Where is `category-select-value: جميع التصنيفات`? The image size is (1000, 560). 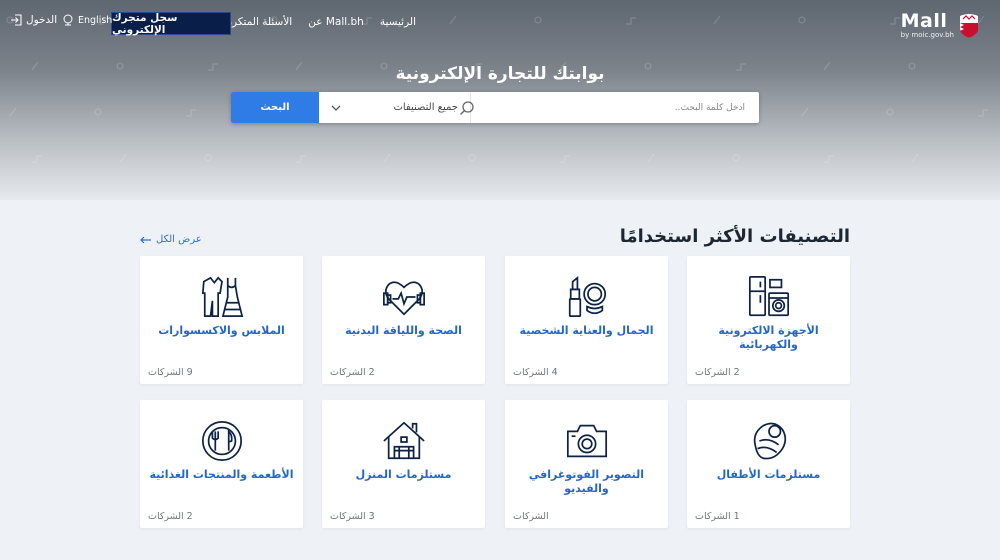 category-select-value: جميع التصنيفات is located at coordinates (425, 107).